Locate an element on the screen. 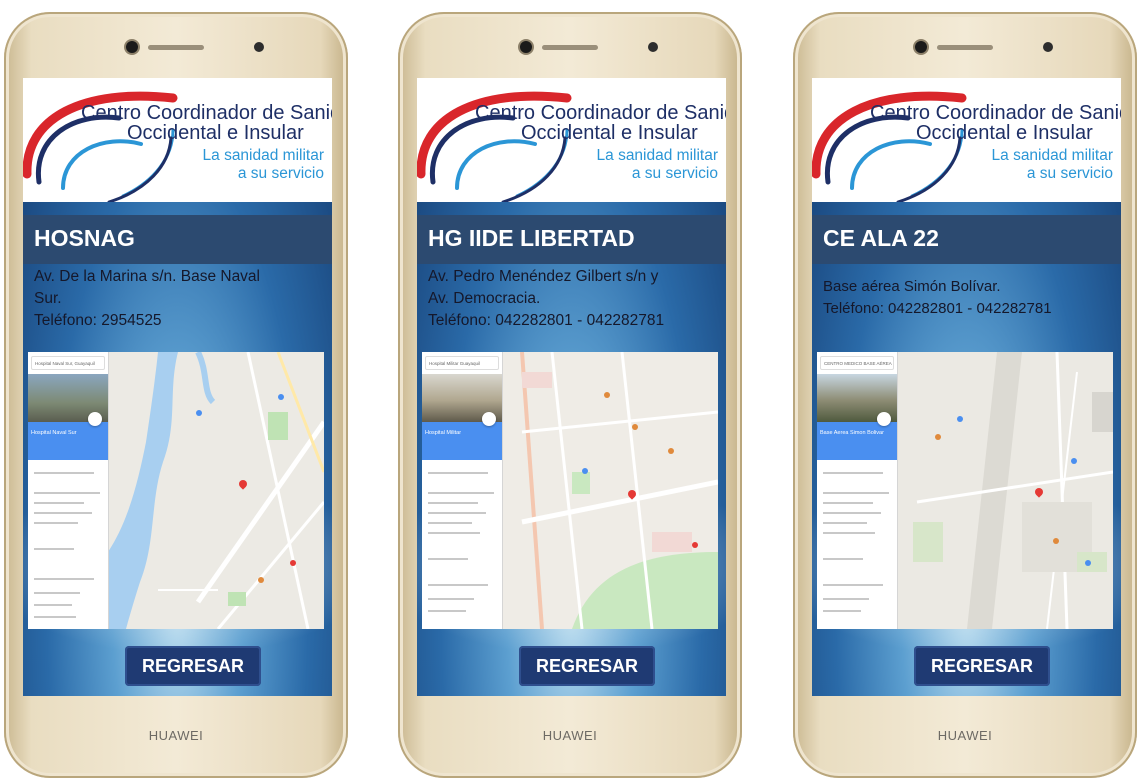 This screenshot has height=778, width=1141. map-search-box: Hospital Naval Sur, Guayaquil is located at coordinates (68, 363).